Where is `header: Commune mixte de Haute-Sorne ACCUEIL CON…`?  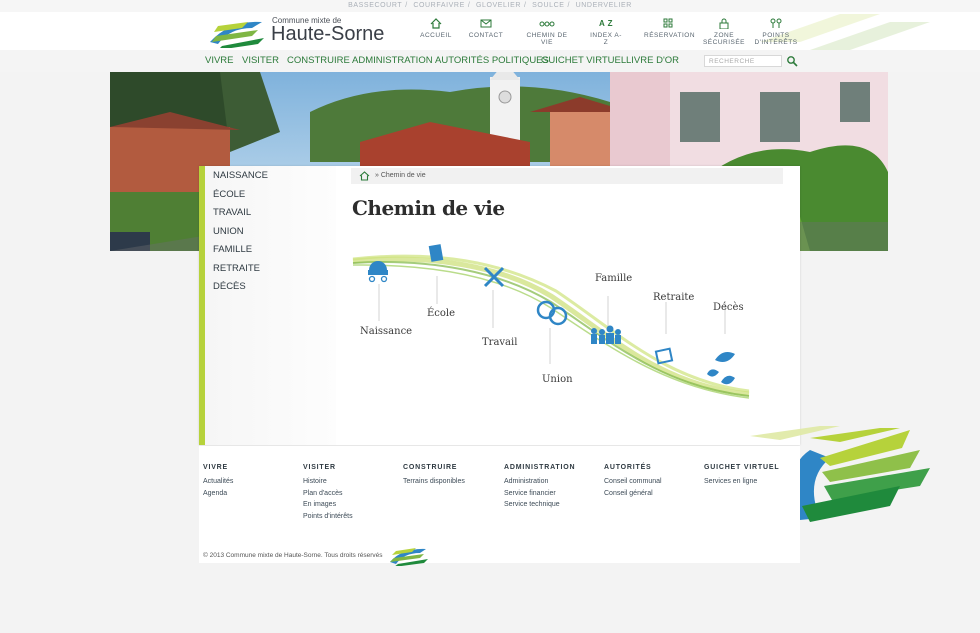
header: Commune mixte de Haute-Sorne ACCUEIL CON… is located at coordinates (490, 31).